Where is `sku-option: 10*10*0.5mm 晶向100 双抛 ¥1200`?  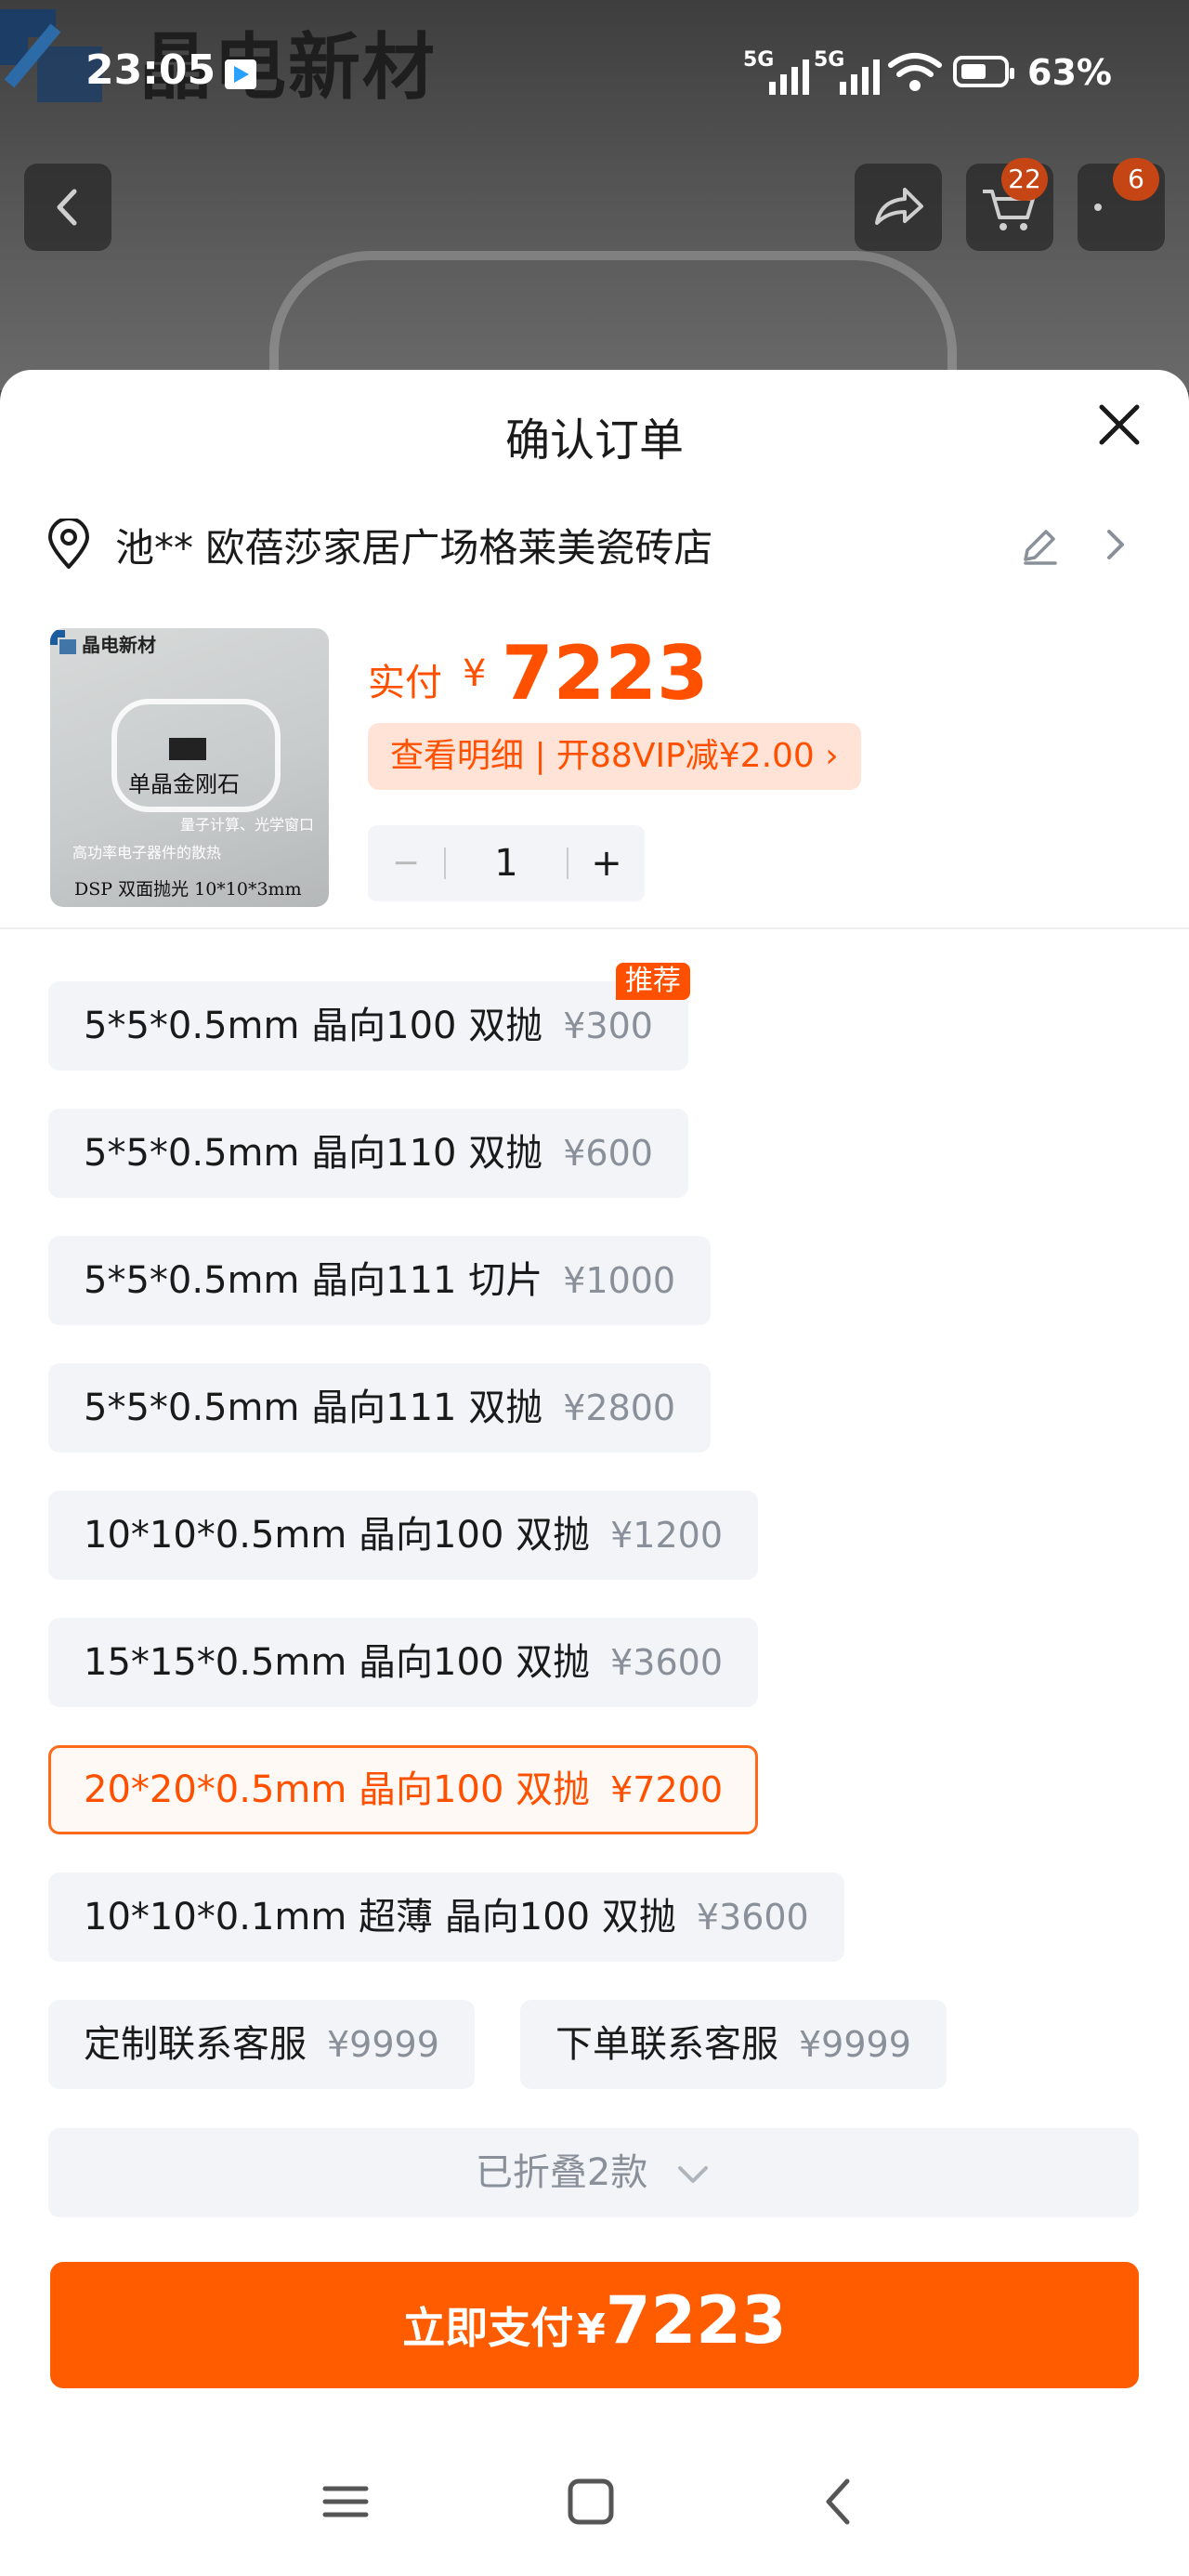 sku-option: 10*10*0.5mm 晶向100 双抛 ¥1200 is located at coordinates (403, 1535).